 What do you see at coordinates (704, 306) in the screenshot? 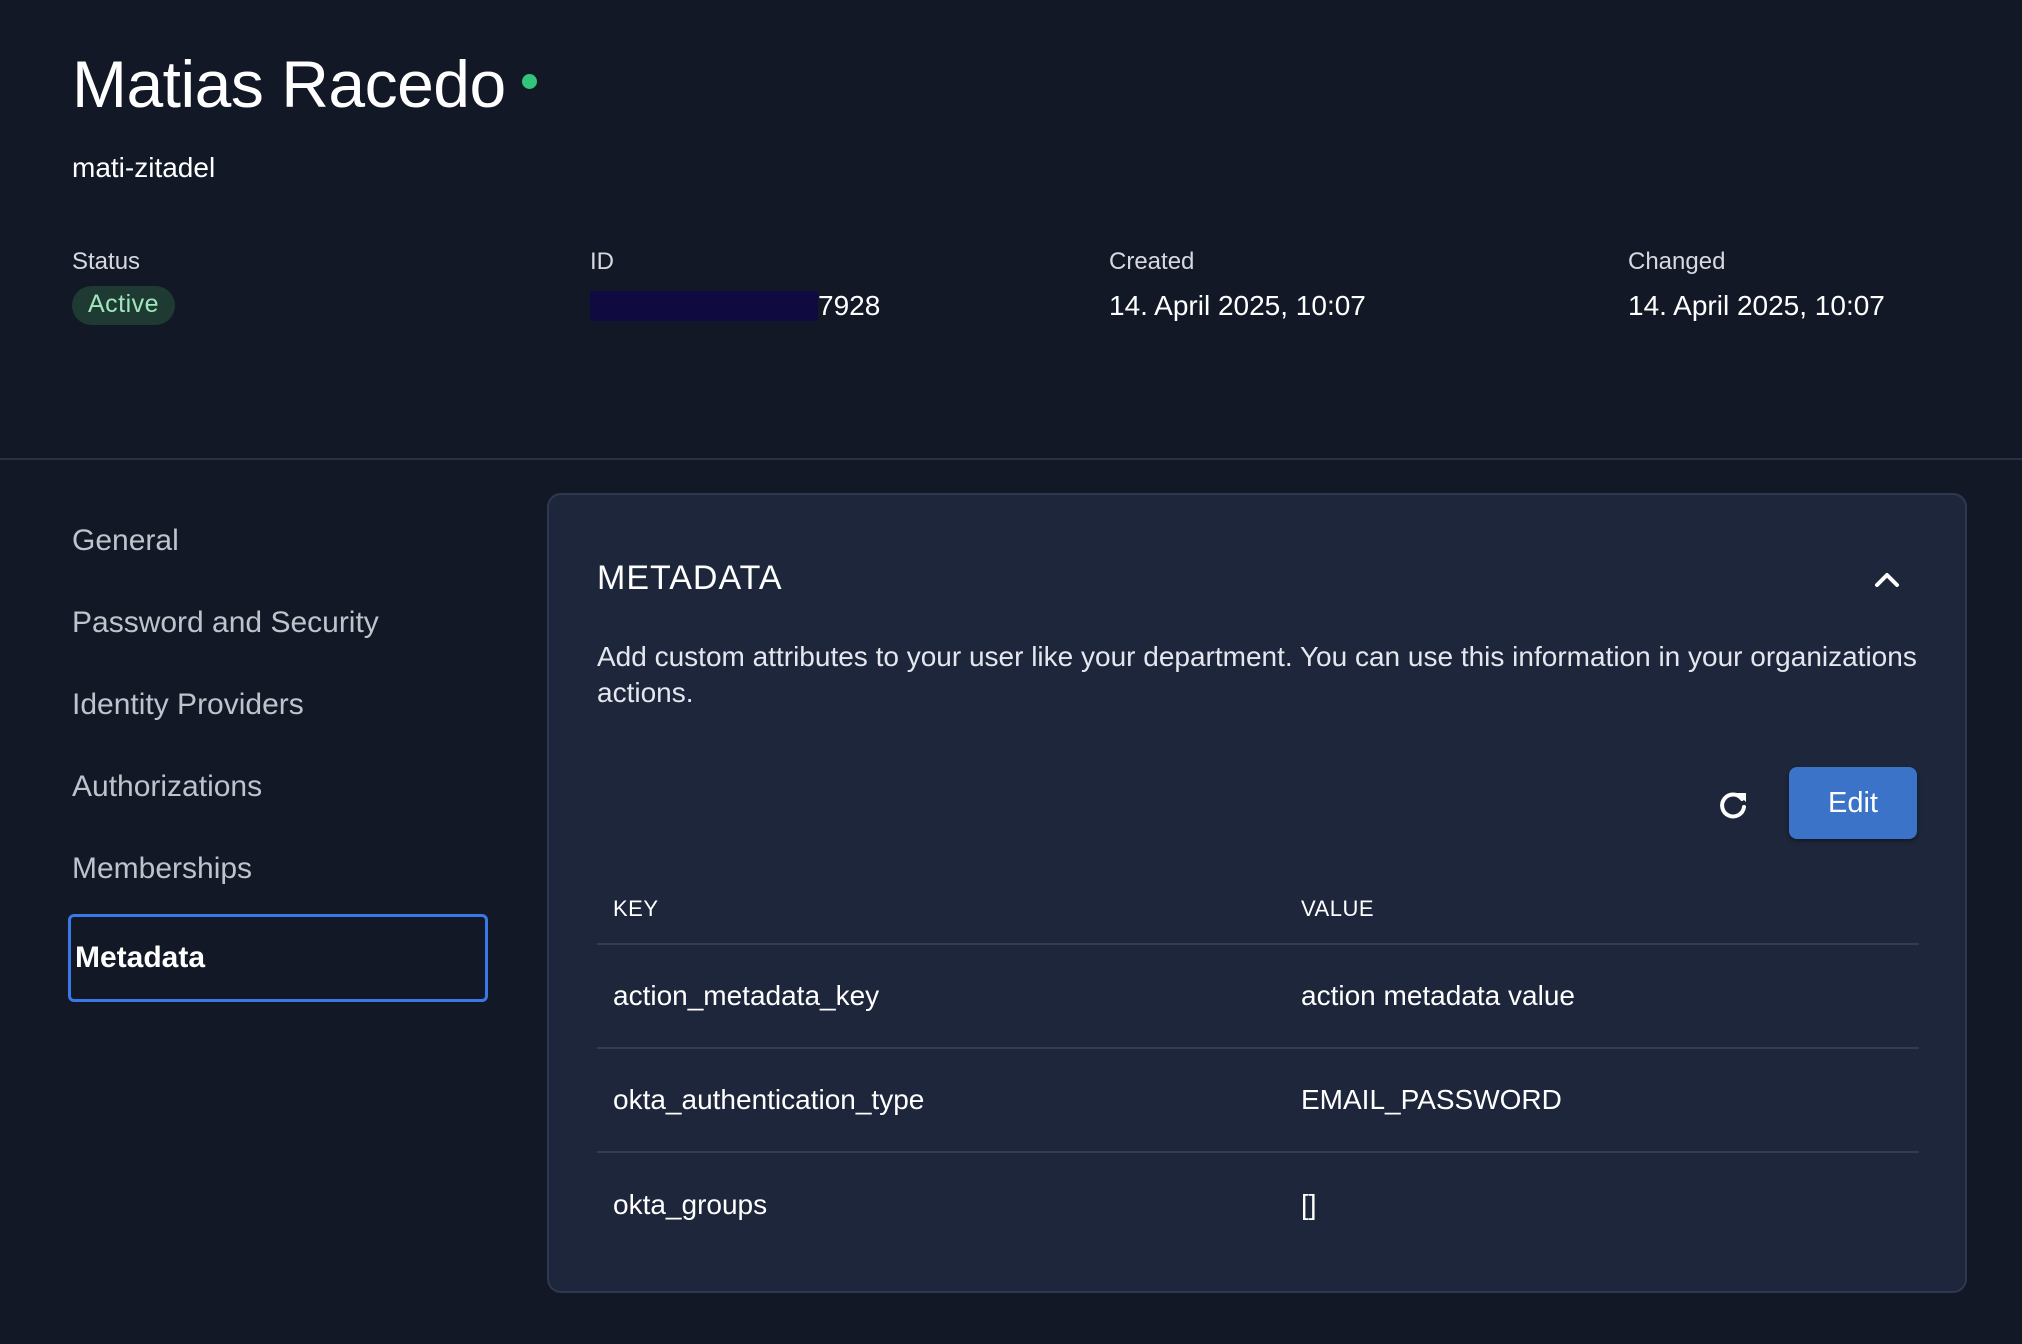
I see `id-redacted-block` at bounding box center [704, 306].